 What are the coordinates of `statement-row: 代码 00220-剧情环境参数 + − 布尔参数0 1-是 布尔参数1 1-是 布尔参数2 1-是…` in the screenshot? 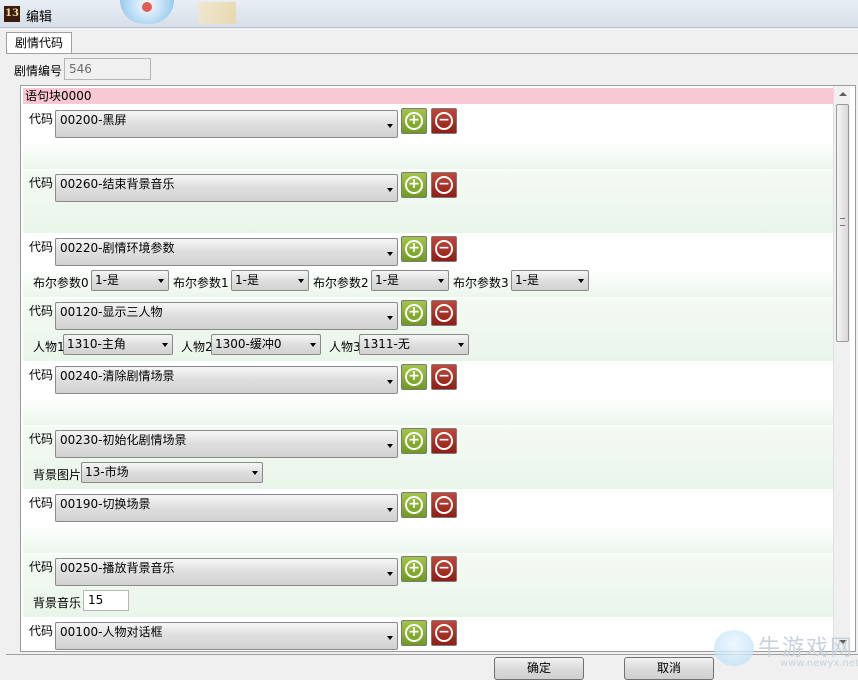 It's located at (429, 265).